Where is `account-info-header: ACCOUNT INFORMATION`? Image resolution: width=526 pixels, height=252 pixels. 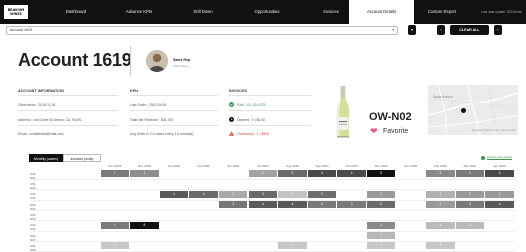 account-info-header: ACCOUNT INFORMATION is located at coordinates (41, 91).